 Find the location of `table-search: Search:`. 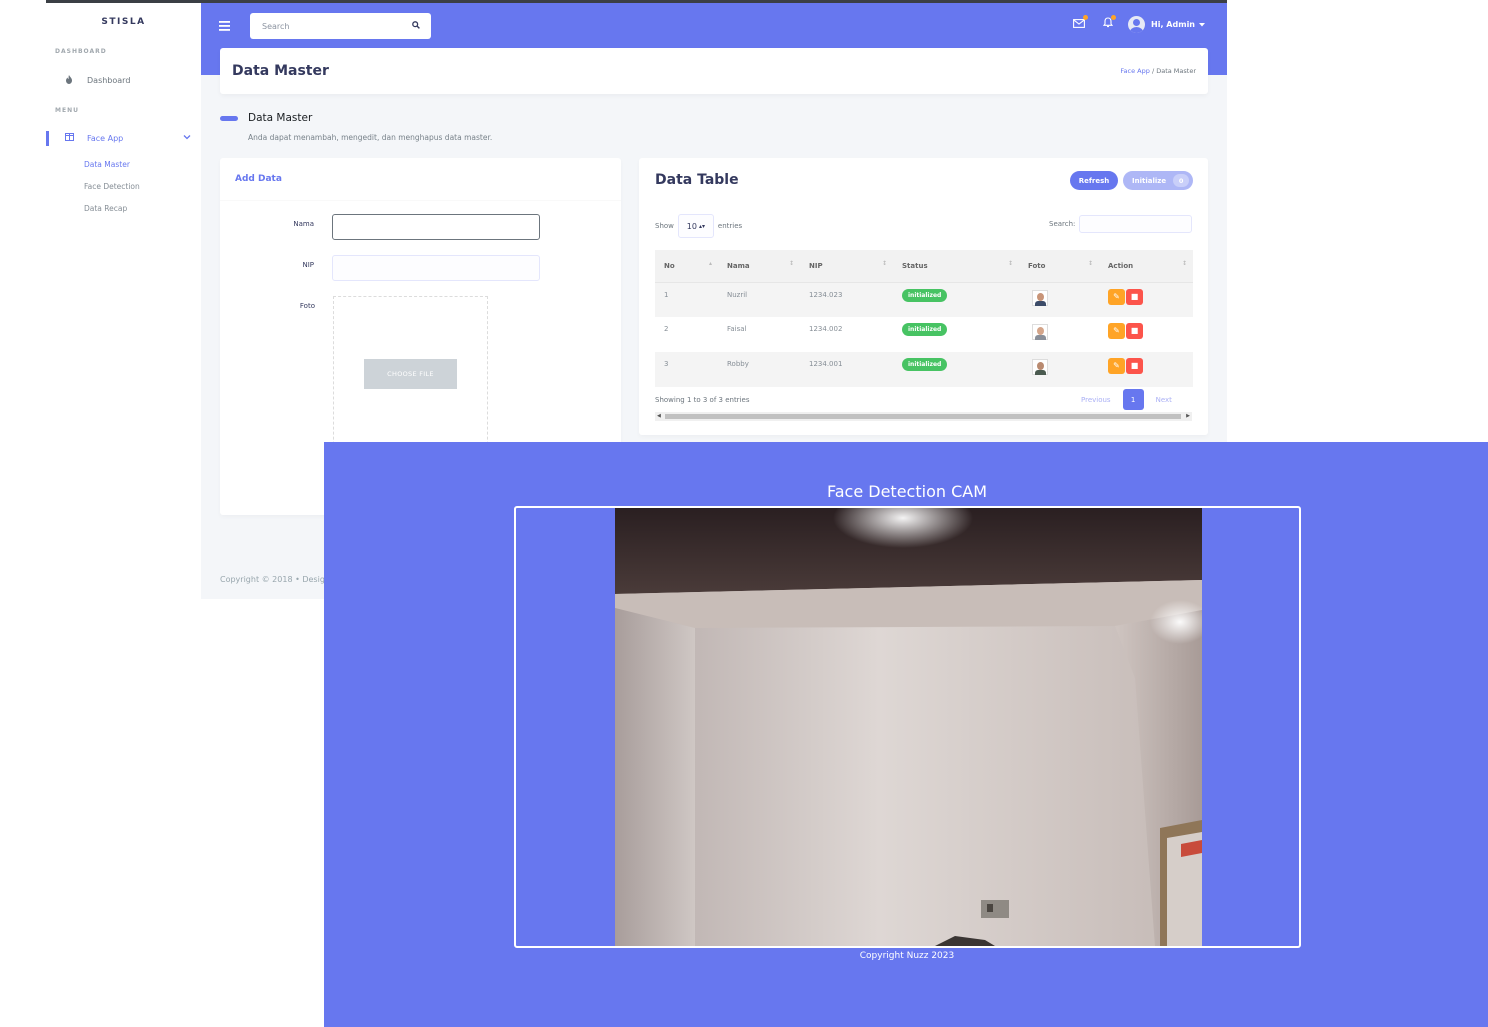

table-search: Search: is located at coordinates (1121, 224).